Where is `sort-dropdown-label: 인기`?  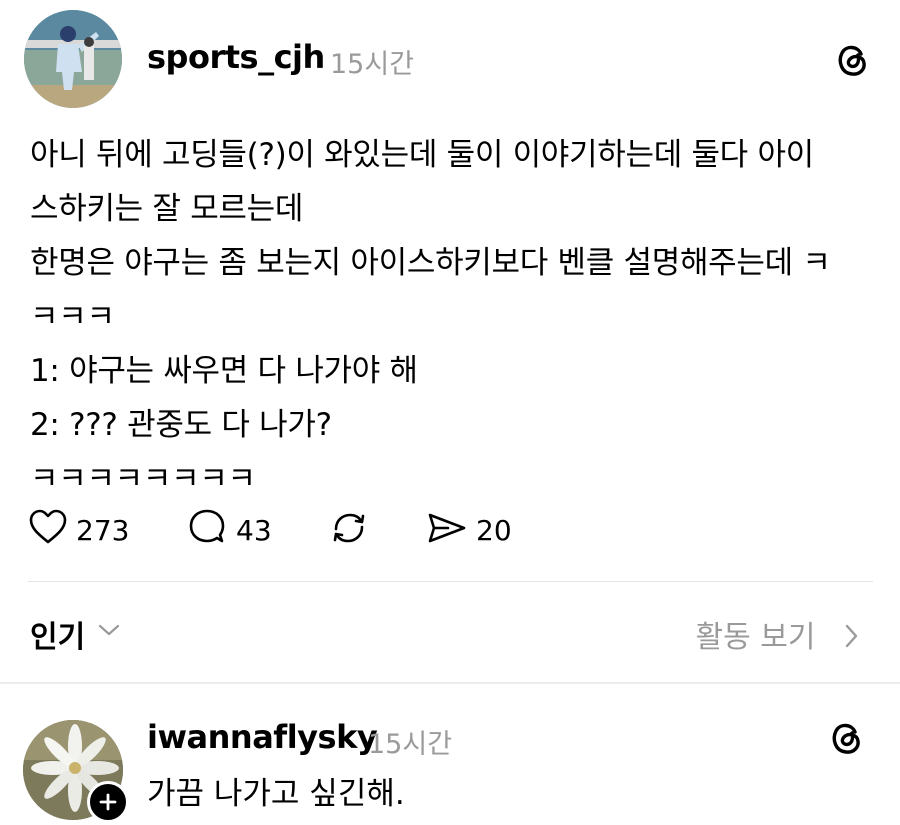 sort-dropdown-label: 인기 is located at coordinates (57, 634).